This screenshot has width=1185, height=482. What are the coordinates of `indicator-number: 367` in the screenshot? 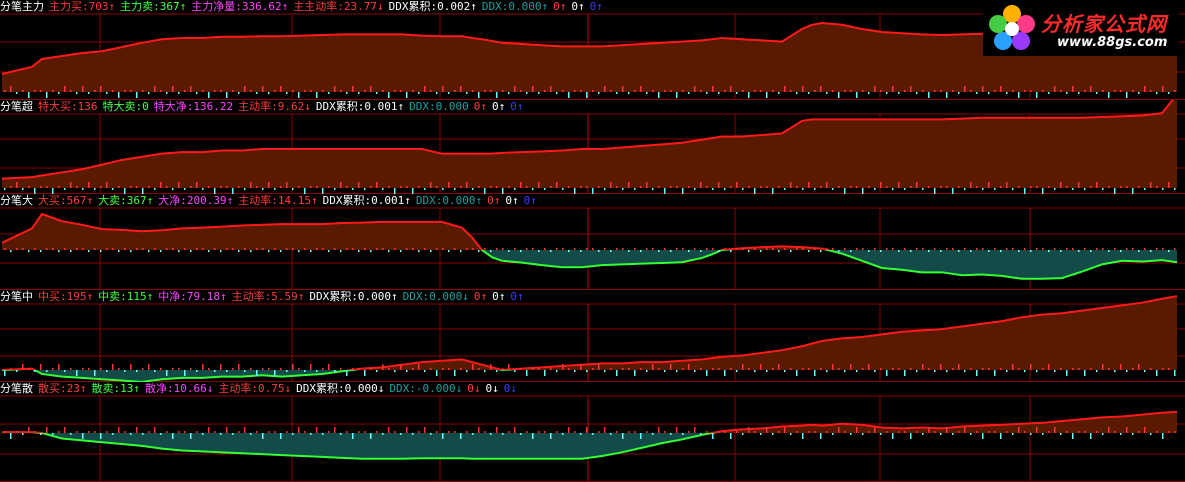 It's located at (169, 6).